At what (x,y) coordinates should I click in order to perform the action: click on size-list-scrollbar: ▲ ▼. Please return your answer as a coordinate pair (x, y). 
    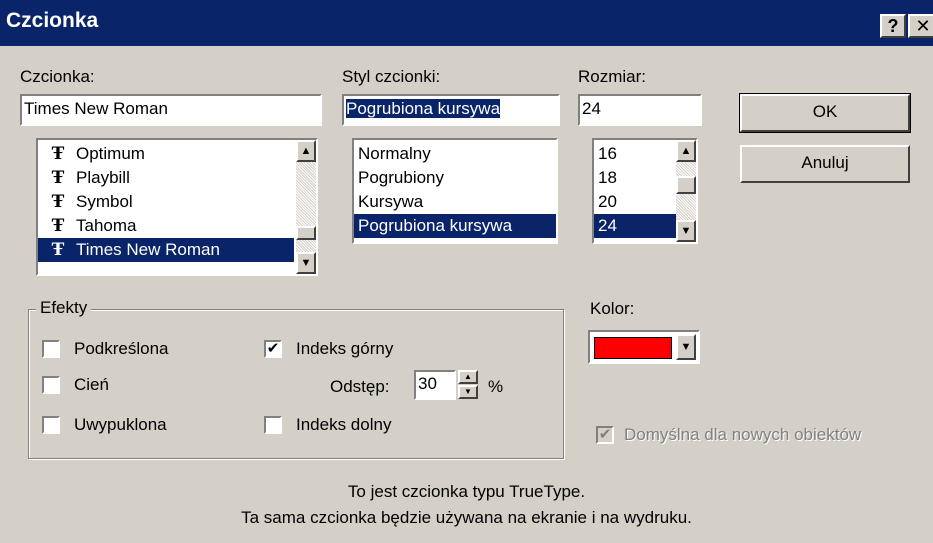
    Looking at the image, I should click on (686, 191).